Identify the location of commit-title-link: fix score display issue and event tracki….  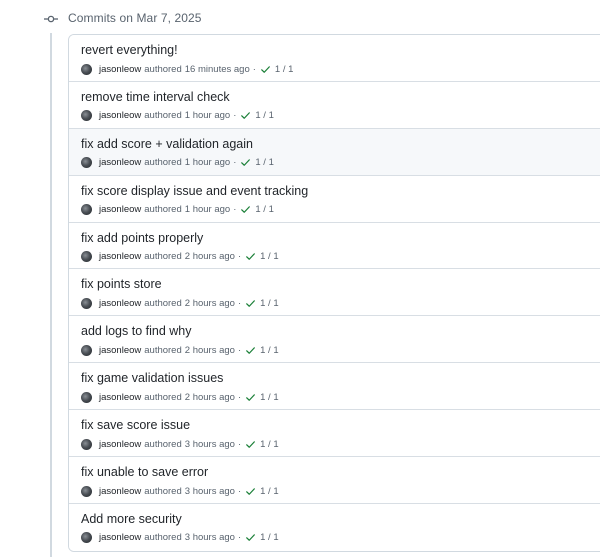
(194, 191).